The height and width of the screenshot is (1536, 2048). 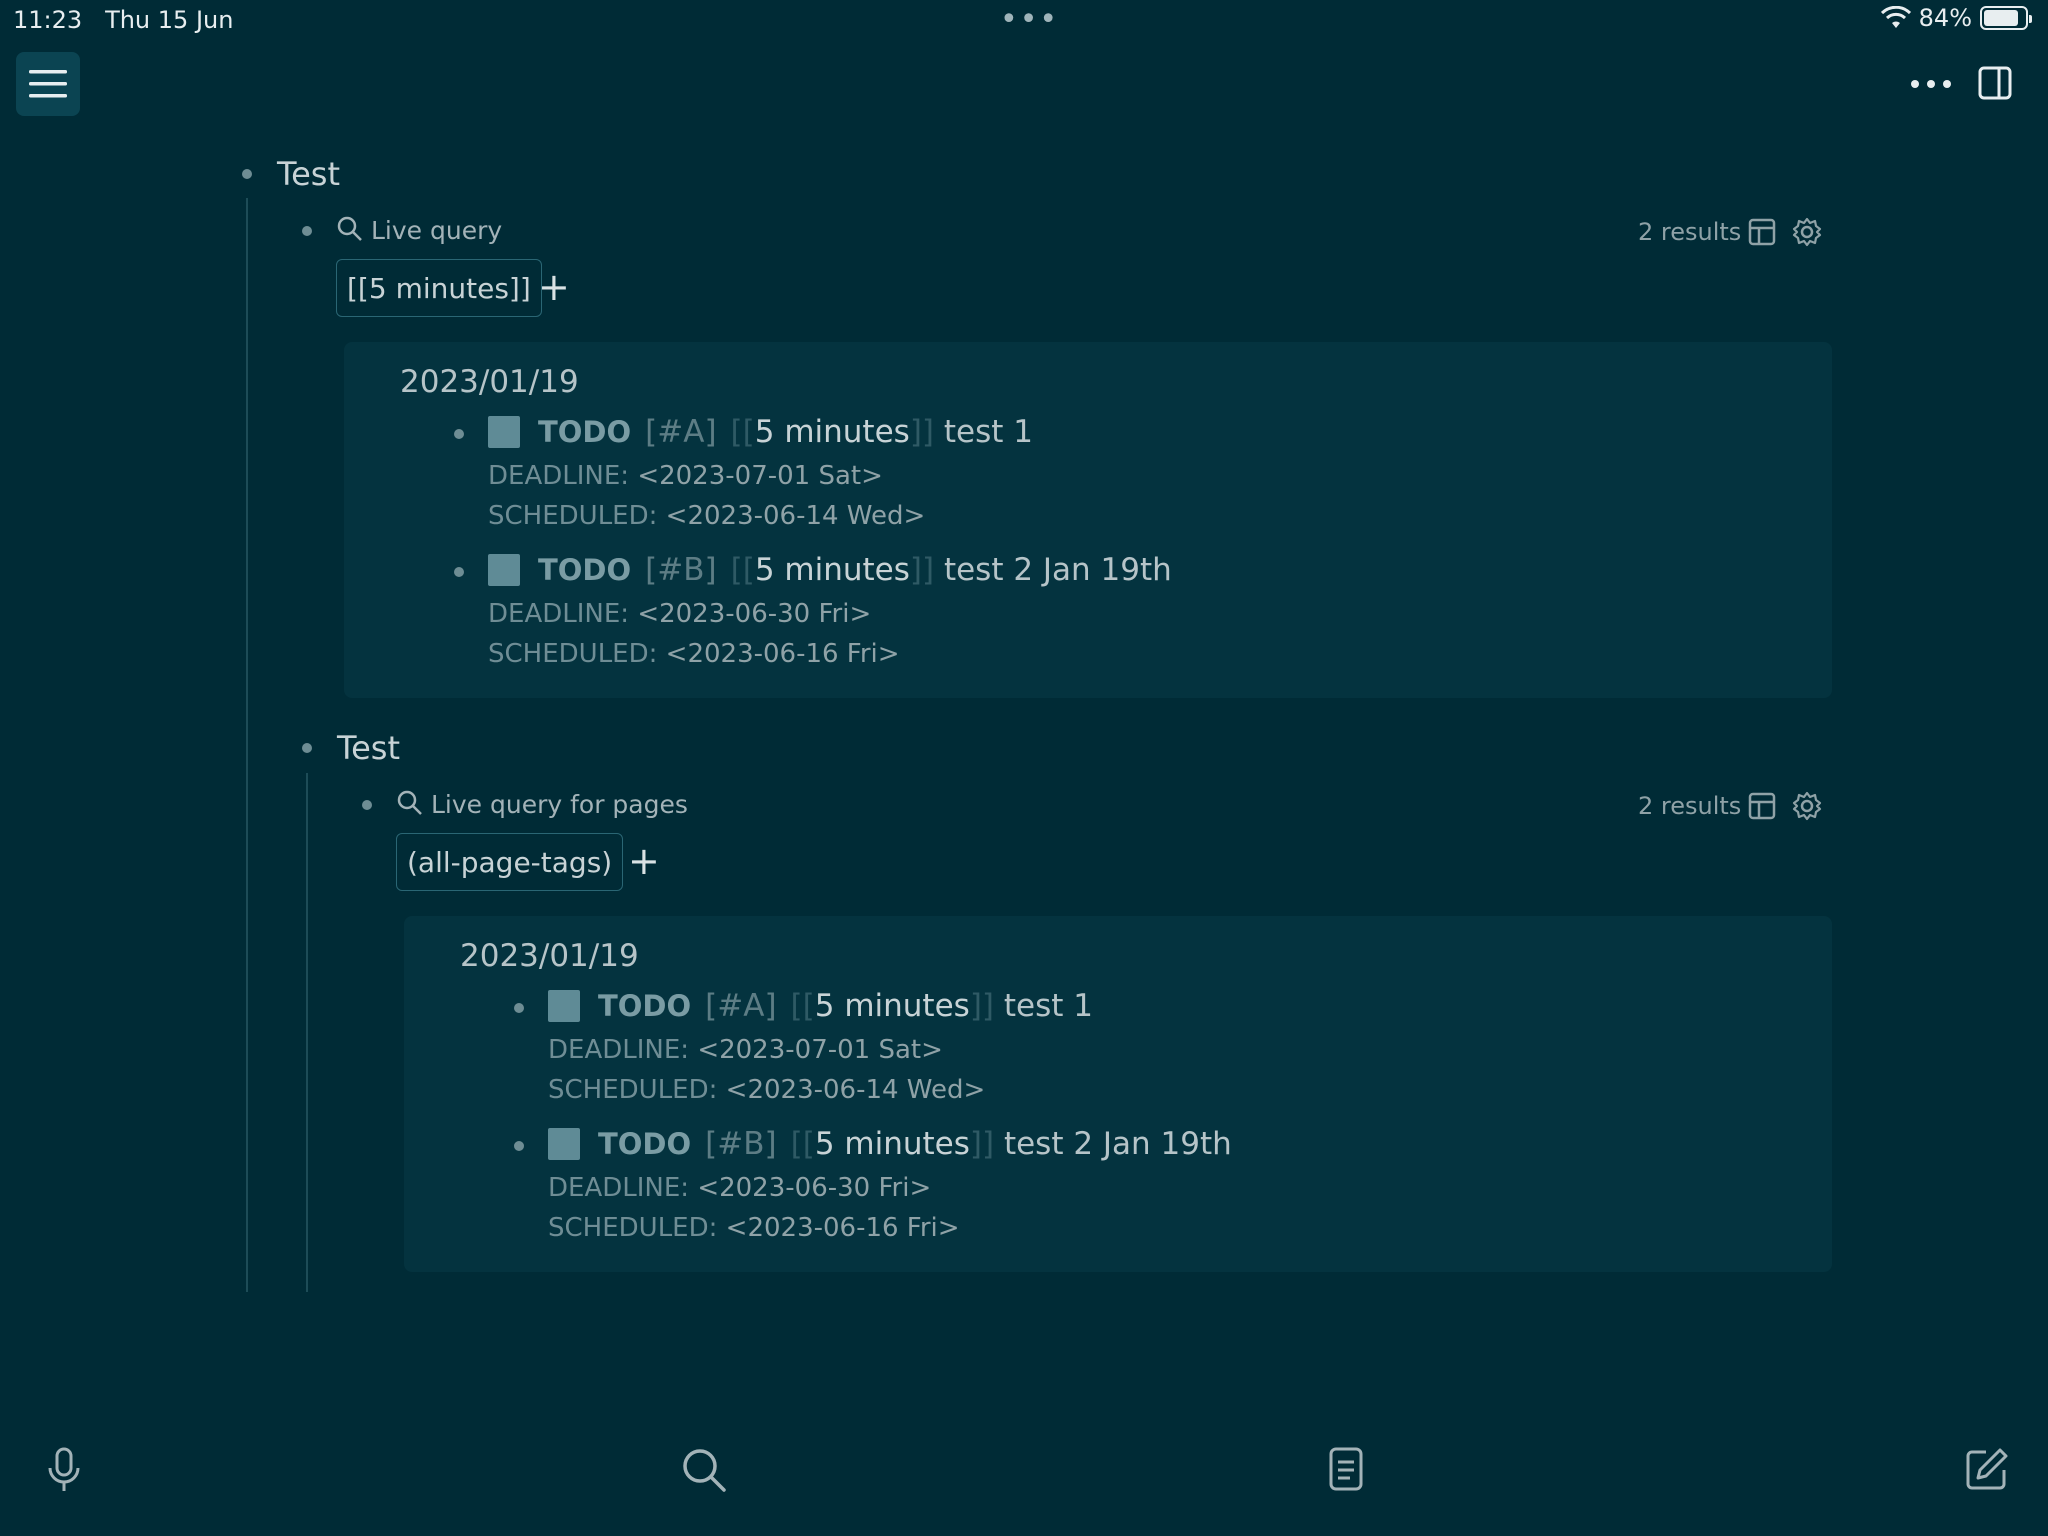 What do you see at coordinates (1945, 18) in the screenshot?
I see `battery-percent: 84%` at bounding box center [1945, 18].